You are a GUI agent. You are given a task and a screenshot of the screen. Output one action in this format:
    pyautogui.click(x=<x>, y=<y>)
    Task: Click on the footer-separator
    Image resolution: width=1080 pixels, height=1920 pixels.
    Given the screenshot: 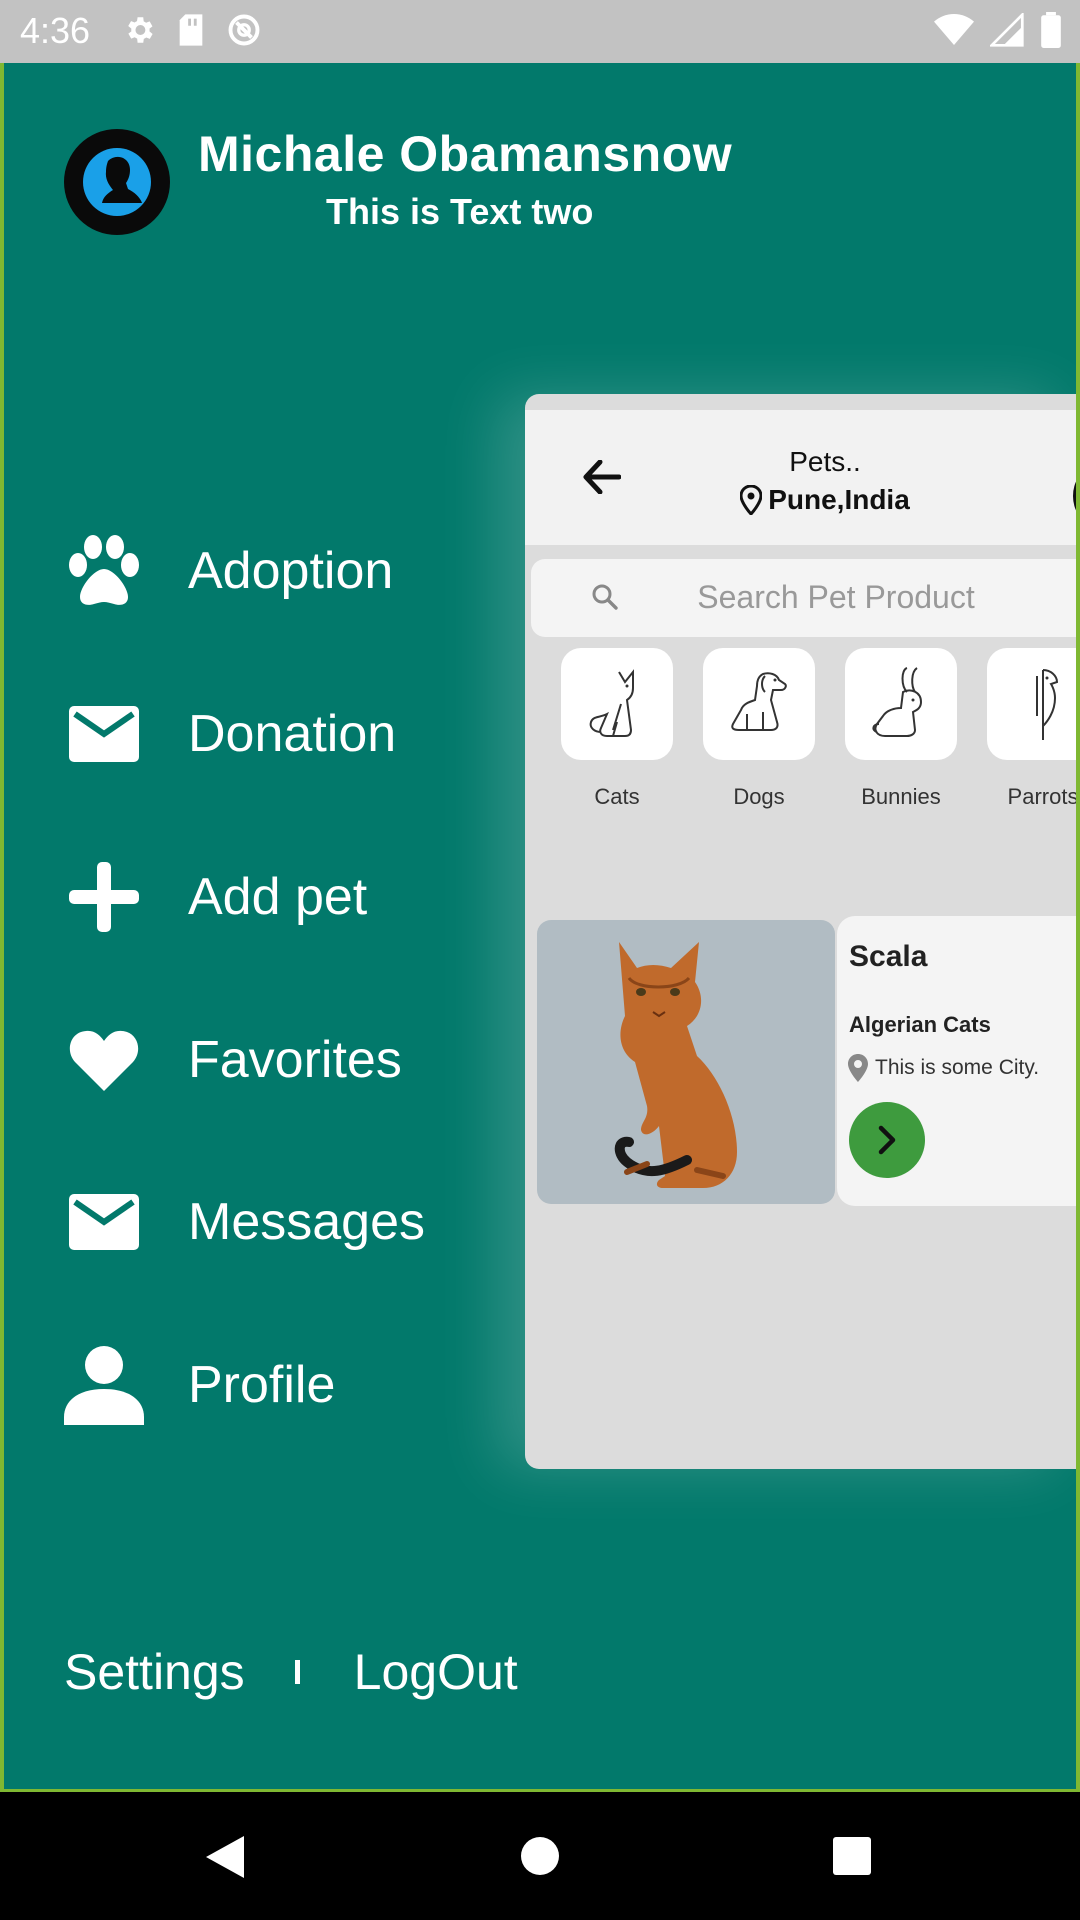 What is the action you would take?
    pyautogui.click(x=297, y=1672)
    